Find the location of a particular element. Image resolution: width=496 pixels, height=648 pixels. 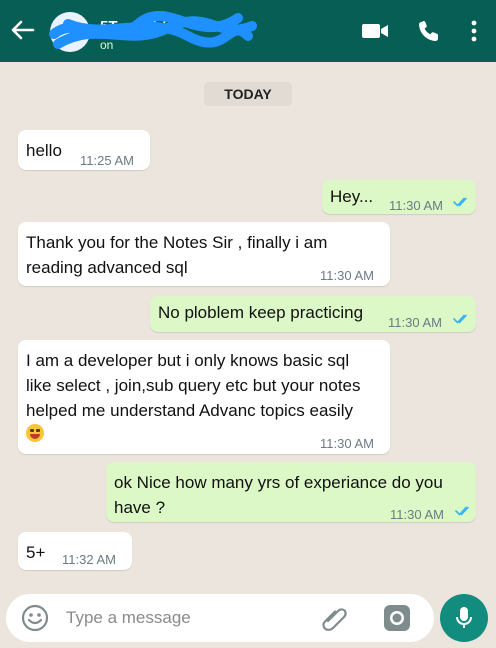

message-text: No ploblem keep practicing is located at coordinates (261, 312).